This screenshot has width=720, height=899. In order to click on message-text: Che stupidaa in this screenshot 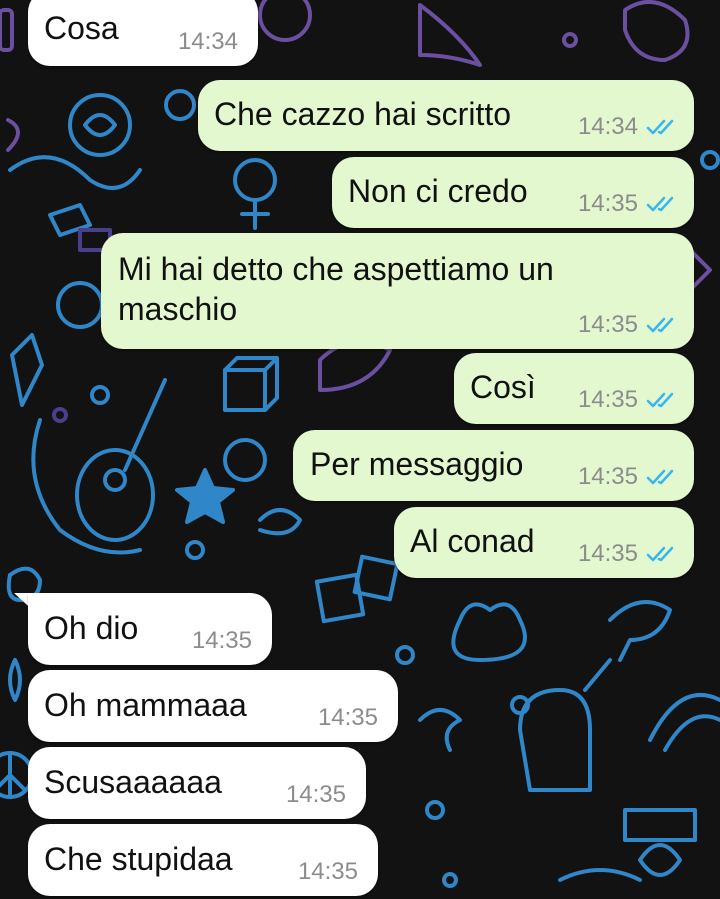, I will do `click(138, 859)`.